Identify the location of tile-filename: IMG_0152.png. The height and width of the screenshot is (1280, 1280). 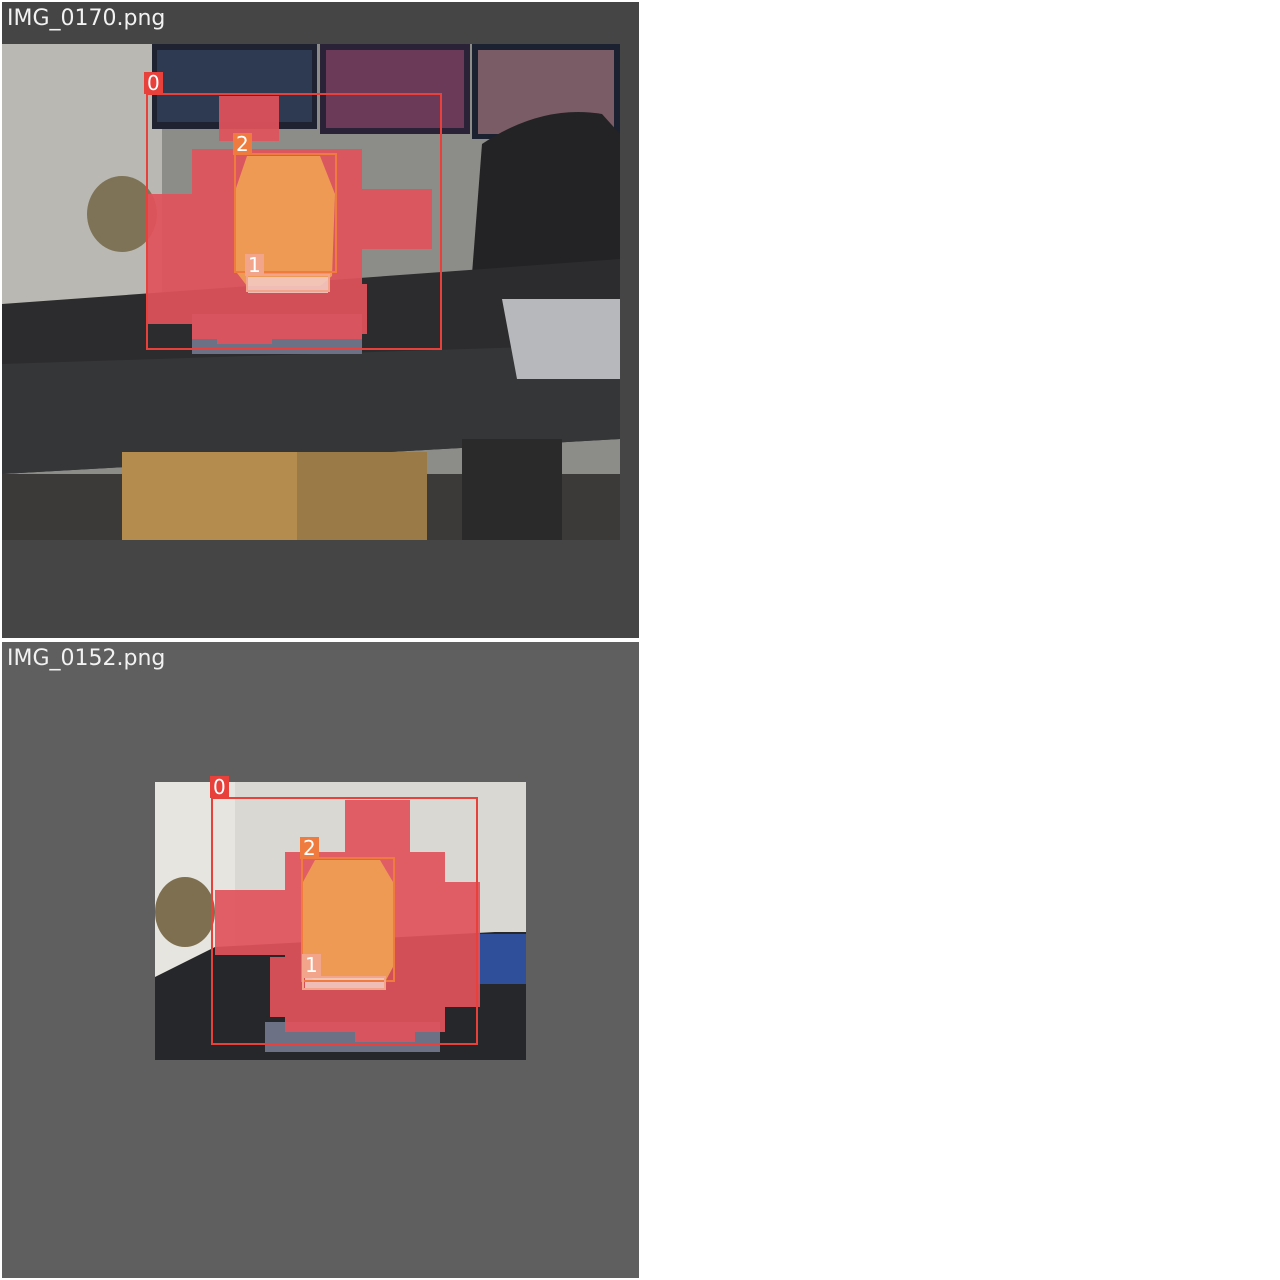
(86, 658).